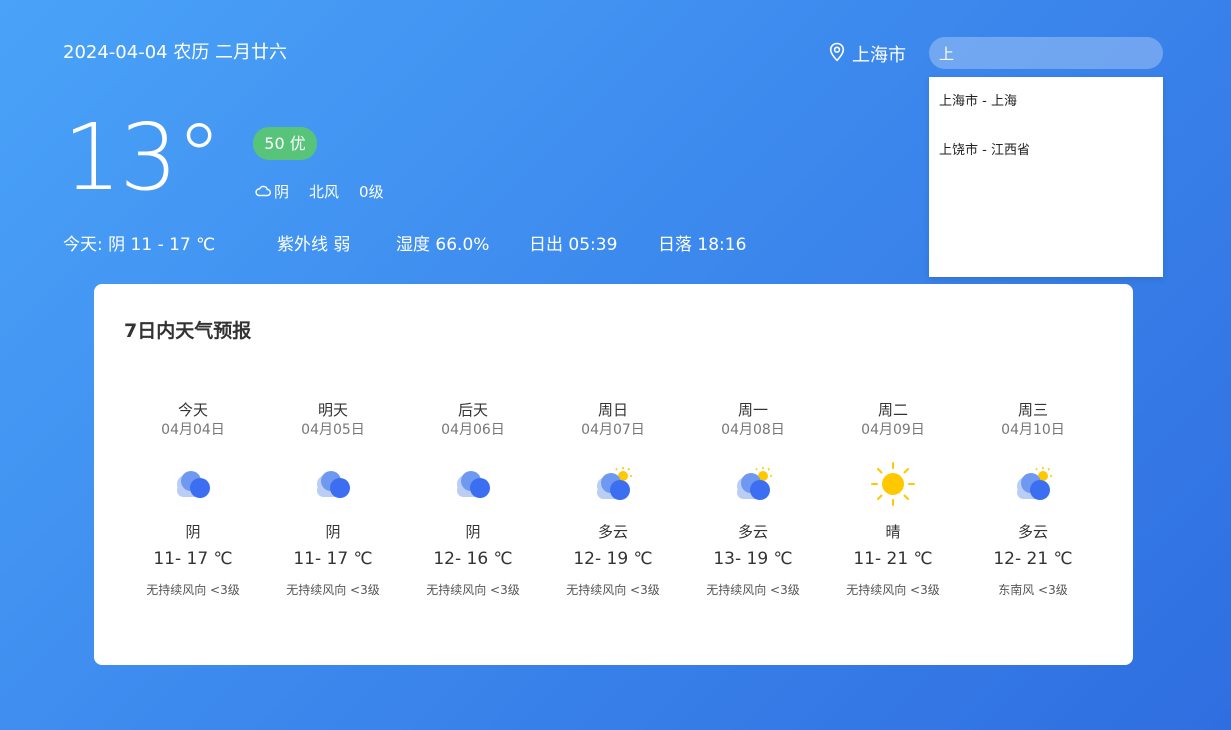 The width and height of the screenshot is (1231, 730). Describe the element at coordinates (702, 245) in the screenshot. I see `sunset-time: 日落 18:16` at that location.